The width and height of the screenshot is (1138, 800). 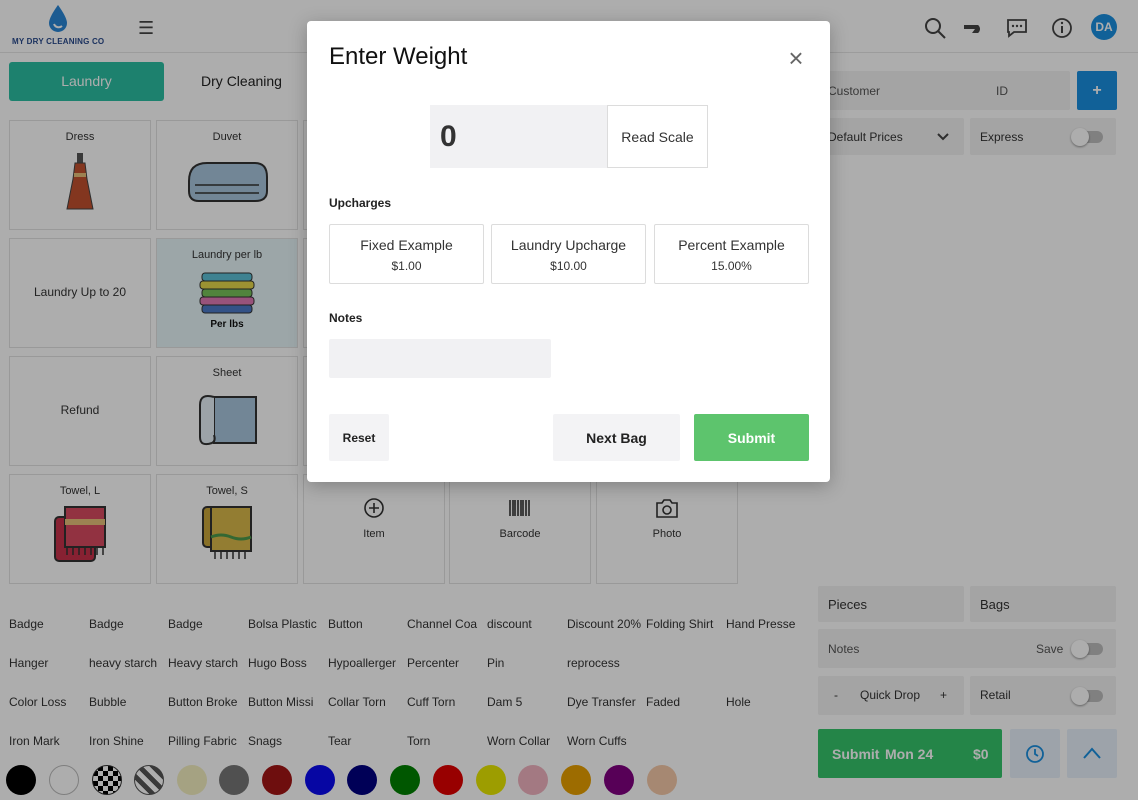 I want to click on upcharge-laundry: Laundry Upcharge $10.00, so click(x=568, y=254).